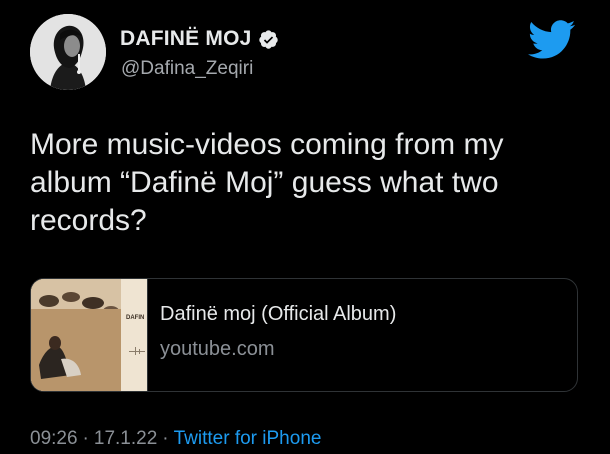 Image resolution: width=610 pixels, height=454 pixels. I want to click on tweet-meta: 09:26 · 17.1.22 · Twitter for iPhone, so click(175, 439).